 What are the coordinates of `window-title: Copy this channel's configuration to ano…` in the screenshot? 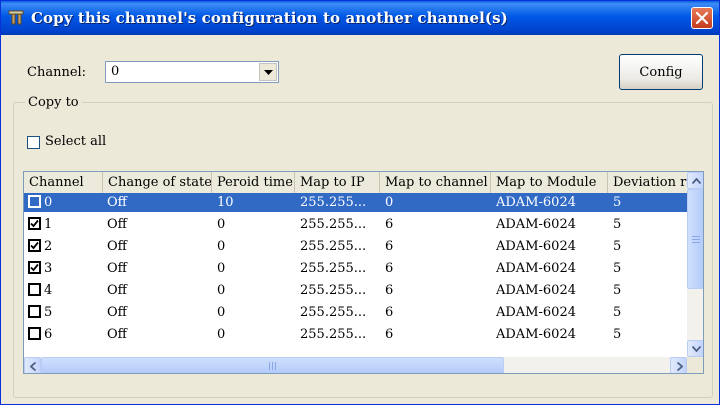 It's located at (269, 18).